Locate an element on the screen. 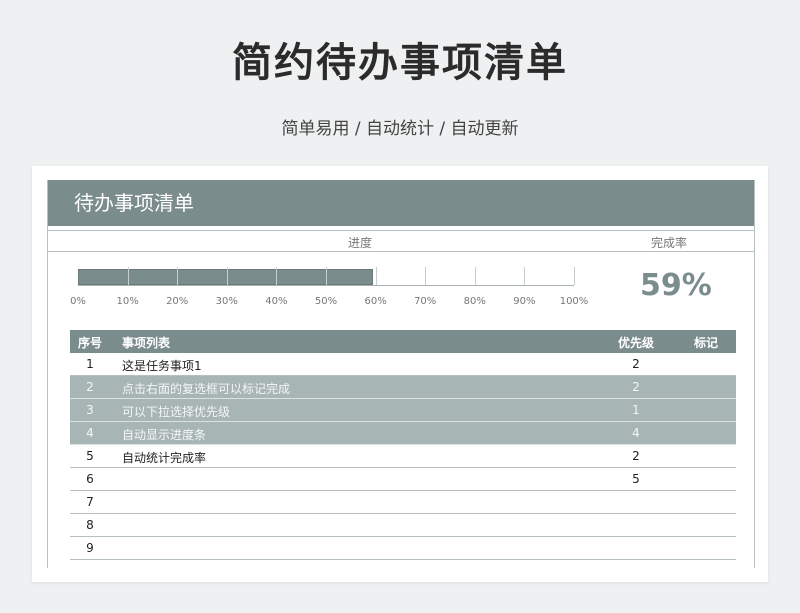 The width and height of the screenshot is (800, 613). progress-tick-label: 30% is located at coordinates (226, 301).